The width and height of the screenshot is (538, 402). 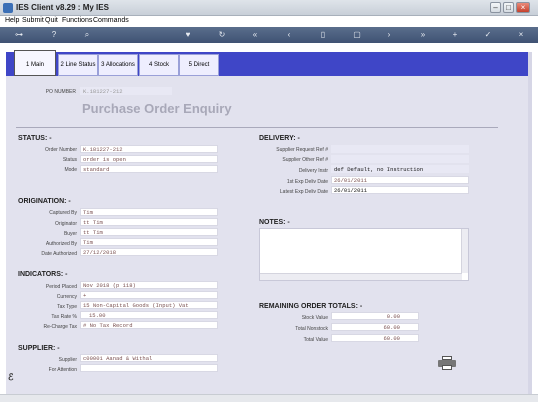 What do you see at coordinates (149, 295) in the screenshot?
I see `currency-field: +` at bounding box center [149, 295].